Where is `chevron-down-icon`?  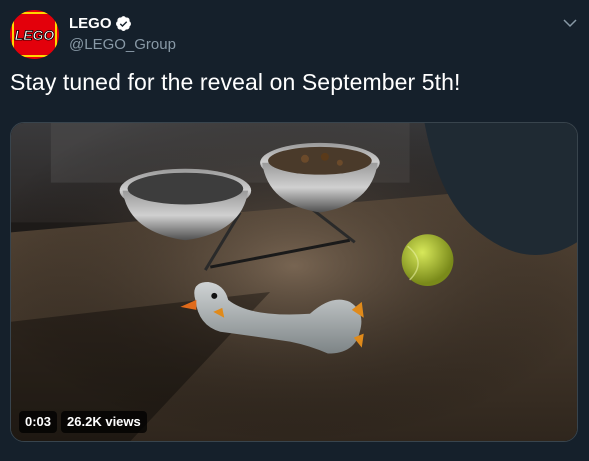
chevron-down-icon is located at coordinates (570, 22).